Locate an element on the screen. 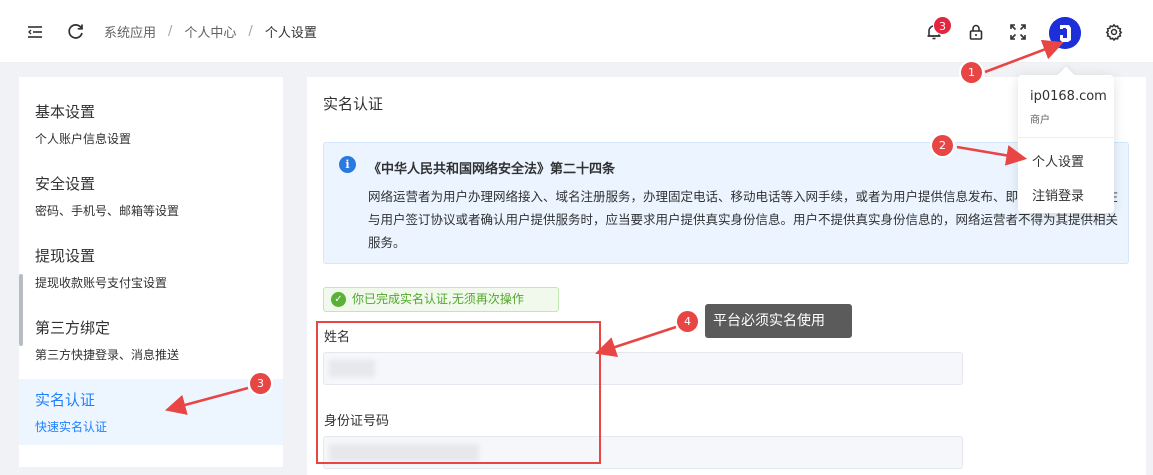 This screenshot has width=1153, height=475. sidebar-scrollbar is located at coordinates (21, 310).